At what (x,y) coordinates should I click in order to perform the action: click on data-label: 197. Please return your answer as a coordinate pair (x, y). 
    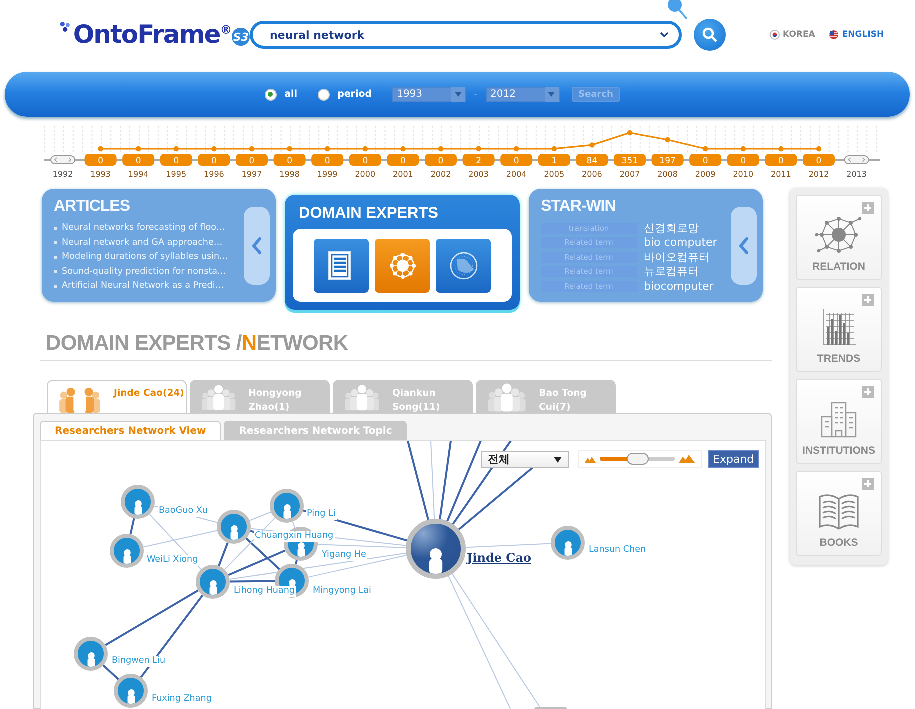
    Looking at the image, I should click on (668, 161).